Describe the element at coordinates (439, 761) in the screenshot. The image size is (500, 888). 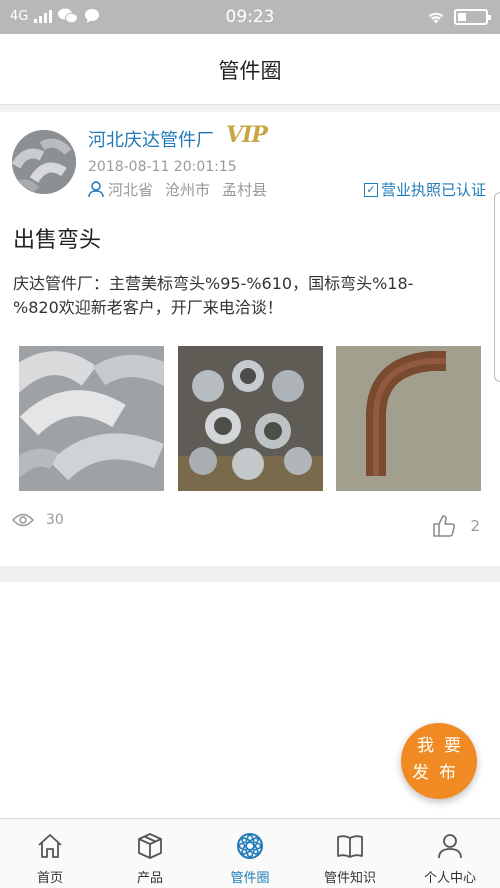
I see `publish-button: 我要发布` at that location.